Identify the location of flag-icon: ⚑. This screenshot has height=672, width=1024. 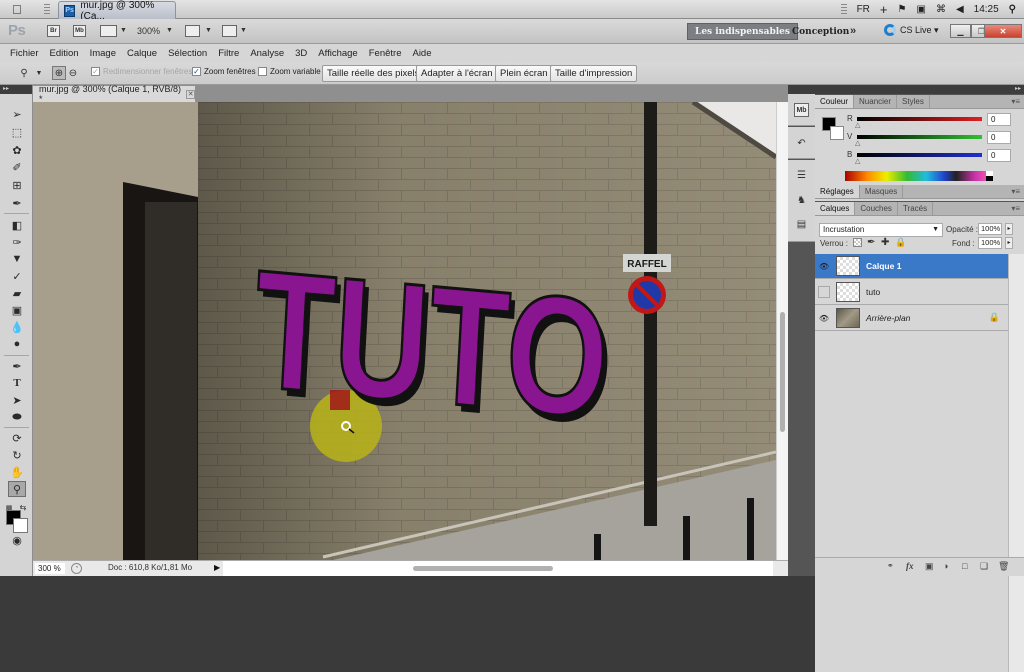
(902, 9).